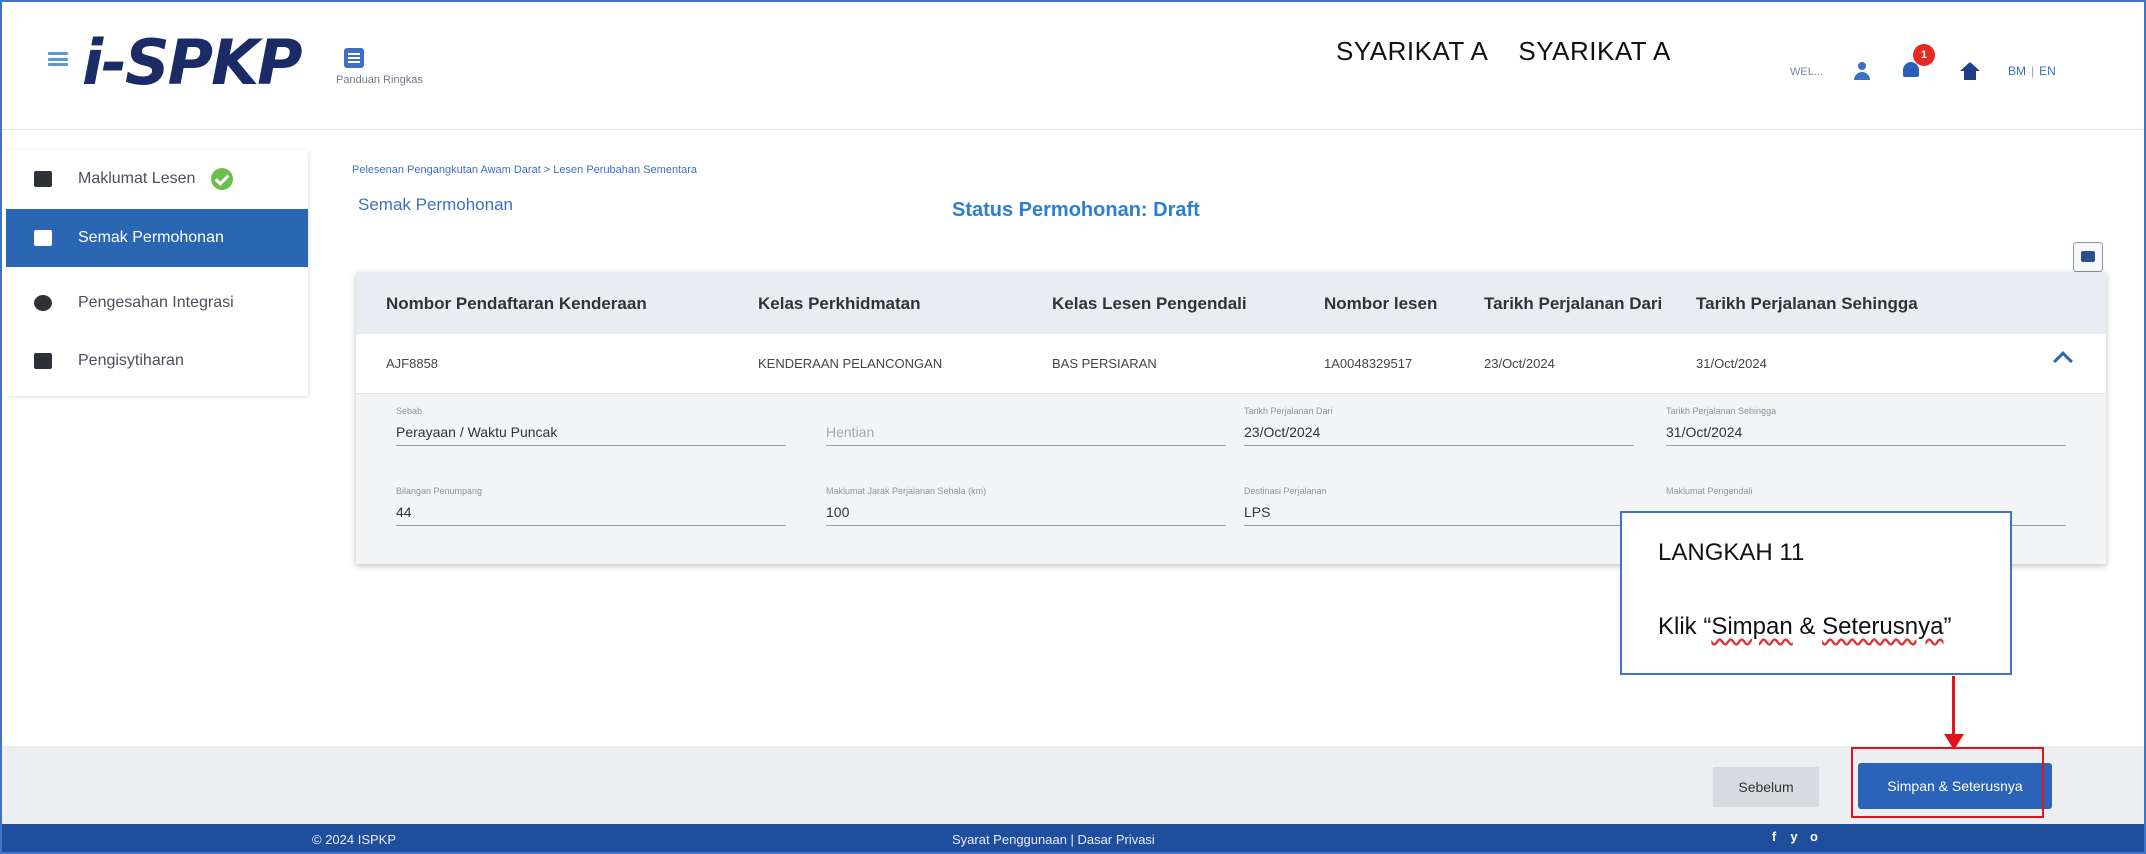  Describe the element at coordinates (1924, 55) in the screenshot. I see `notification-badge: 1` at that location.